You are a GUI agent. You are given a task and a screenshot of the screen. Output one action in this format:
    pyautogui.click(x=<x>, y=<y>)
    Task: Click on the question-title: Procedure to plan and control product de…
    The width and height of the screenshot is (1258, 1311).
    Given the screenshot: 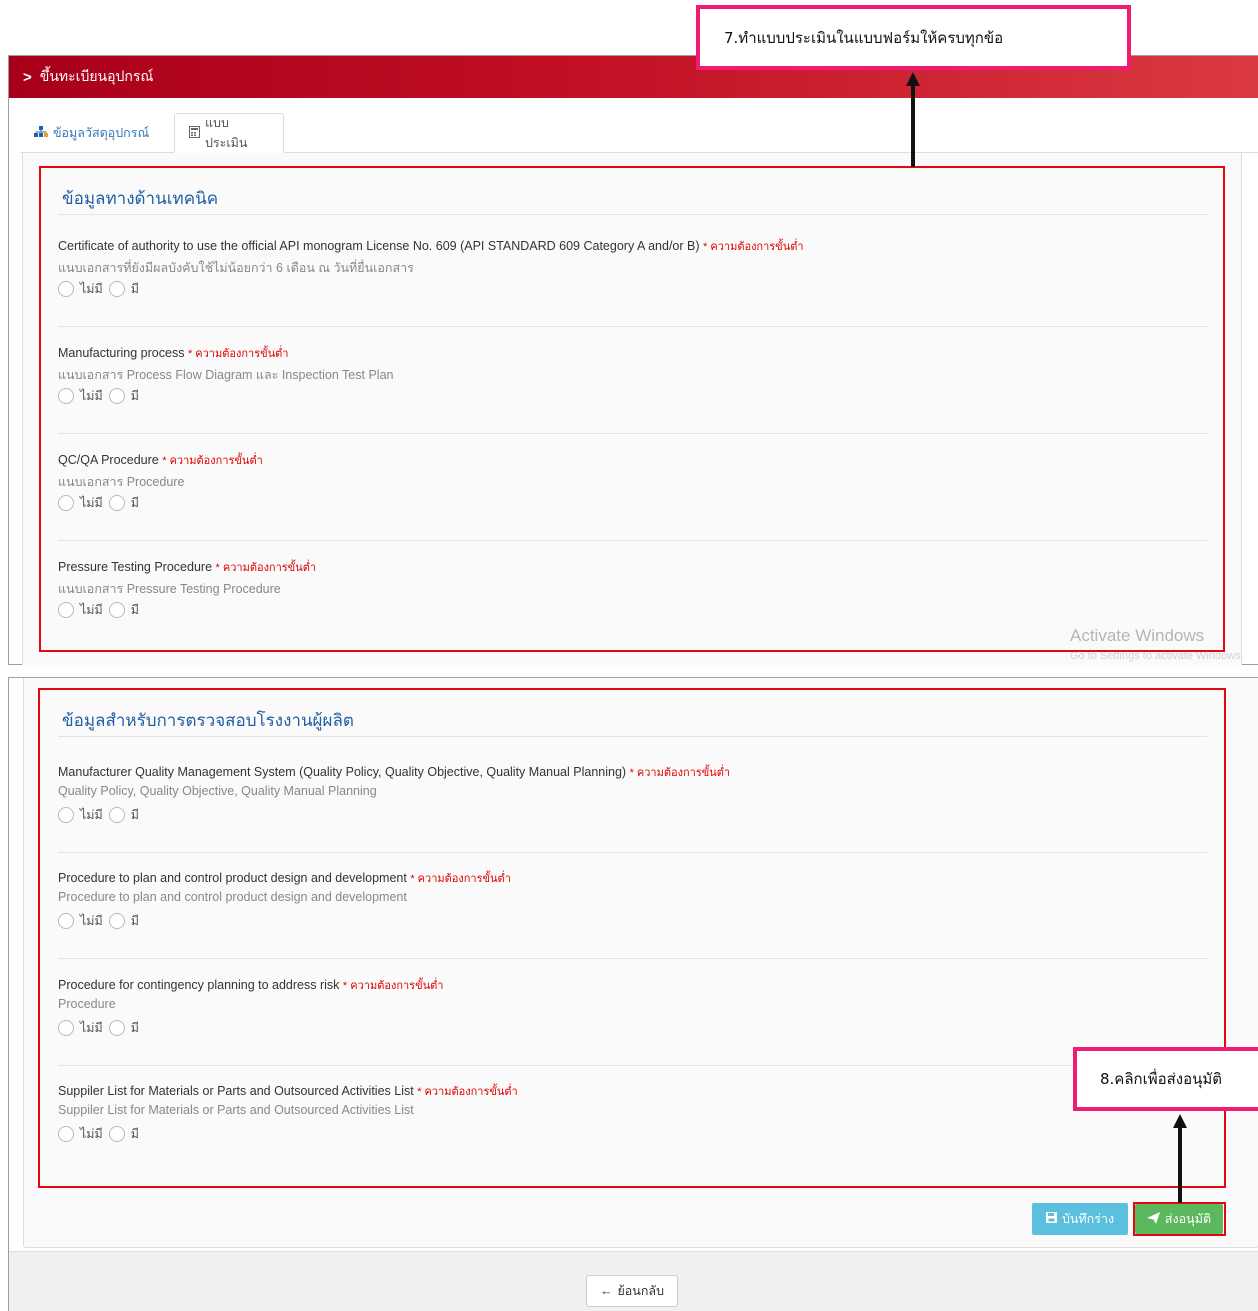 What is the action you would take?
    pyautogui.click(x=284, y=878)
    